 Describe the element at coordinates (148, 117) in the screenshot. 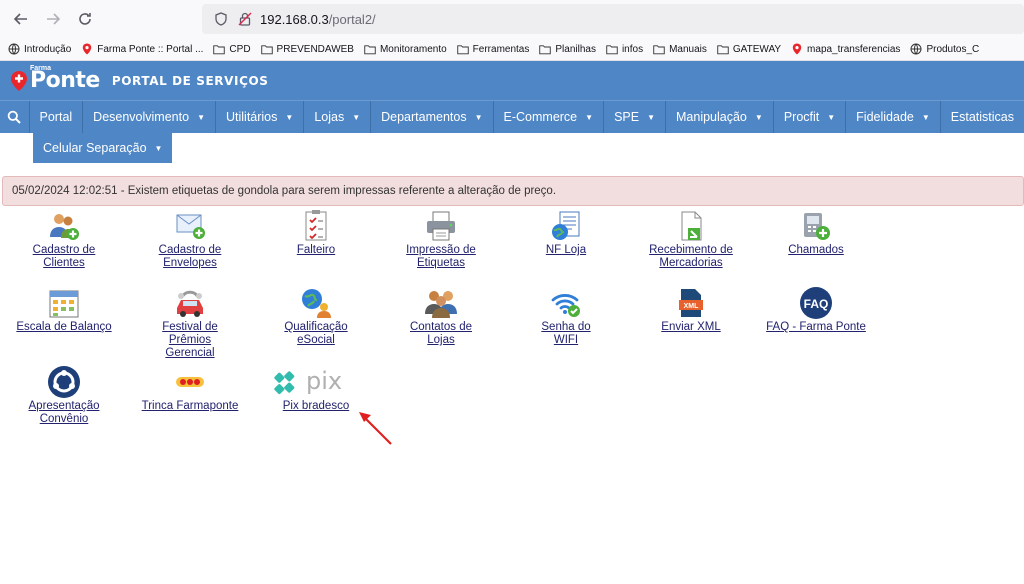

I see `menu-item-desenvolvimento: Desenvolvimento ▼` at that location.